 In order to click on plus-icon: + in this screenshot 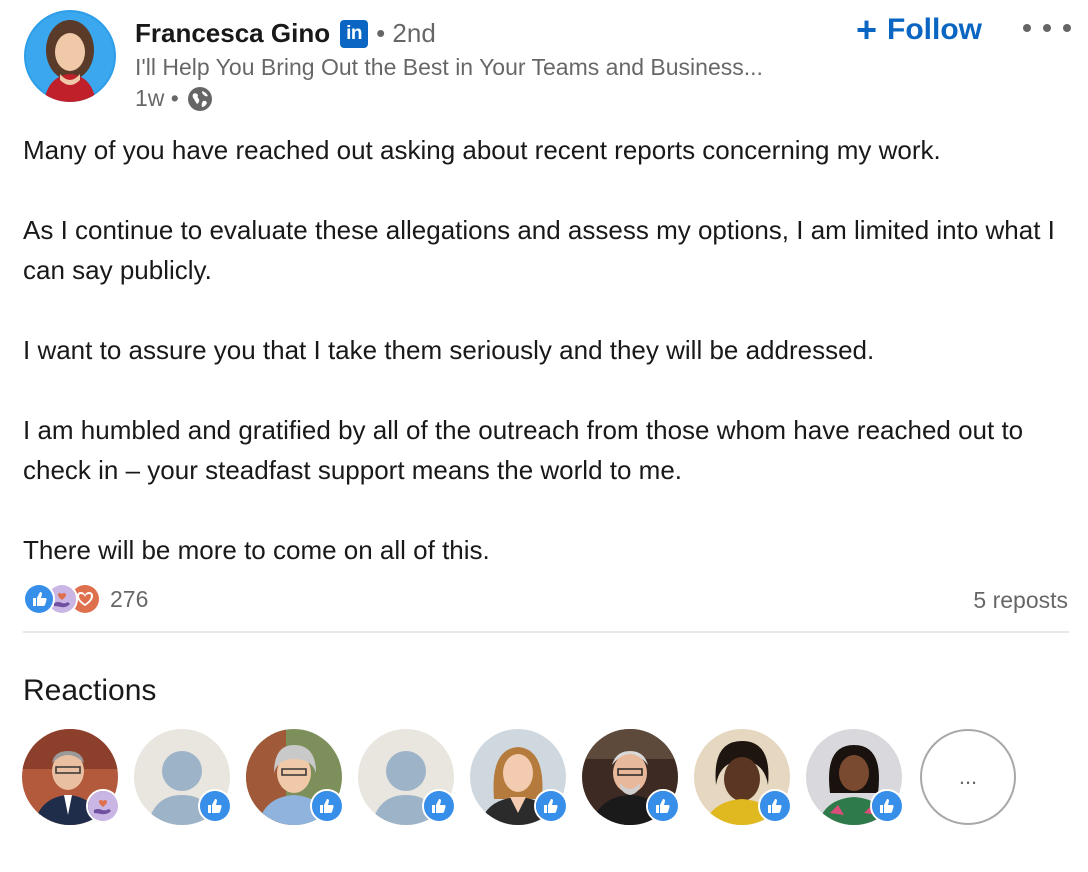, I will do `click(867, 29)`.